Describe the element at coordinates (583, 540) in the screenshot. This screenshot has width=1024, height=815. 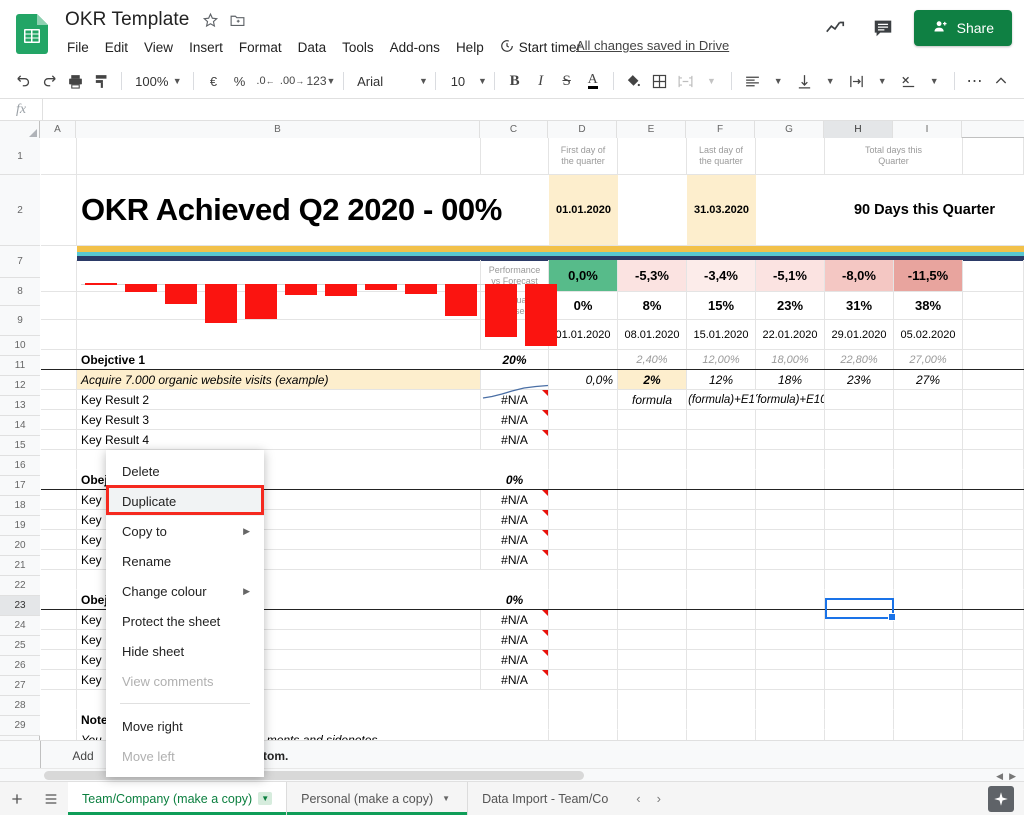
I see `cell-d19` at that location.